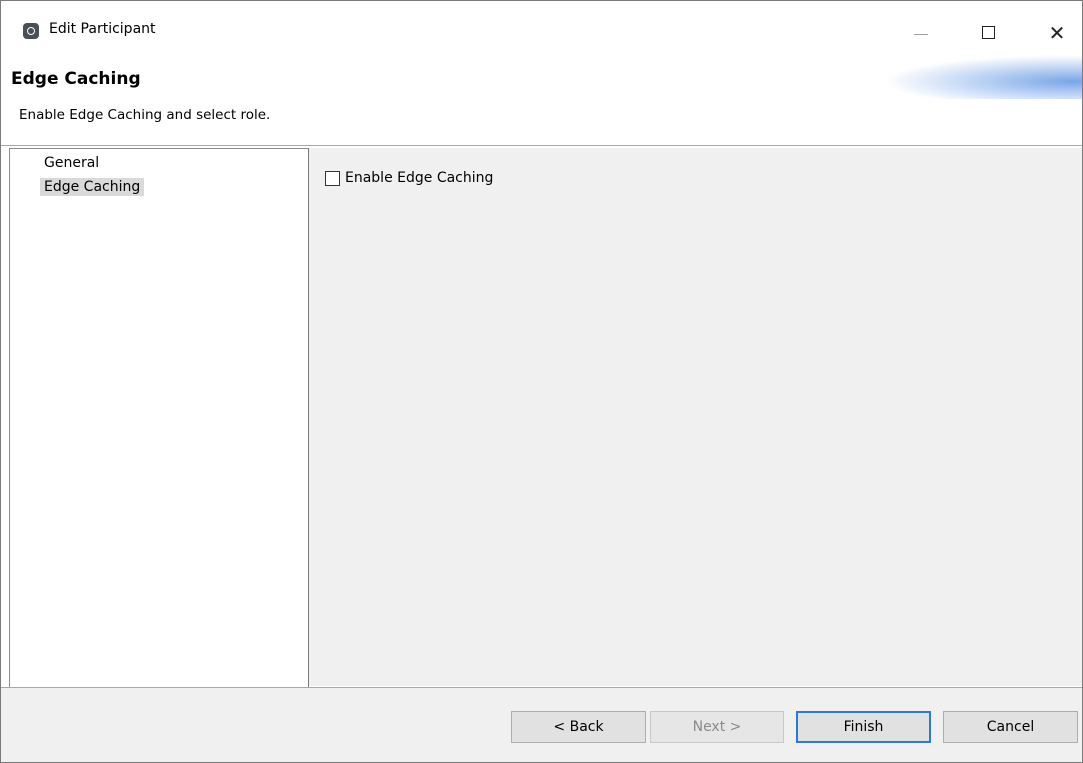 Image resolution: width=1083 pixels, height=763 pixels. What do you see at coordinates (71, 163) in the screenshot?
I see `nav-item-general: General` at bounding box center [71, 163].